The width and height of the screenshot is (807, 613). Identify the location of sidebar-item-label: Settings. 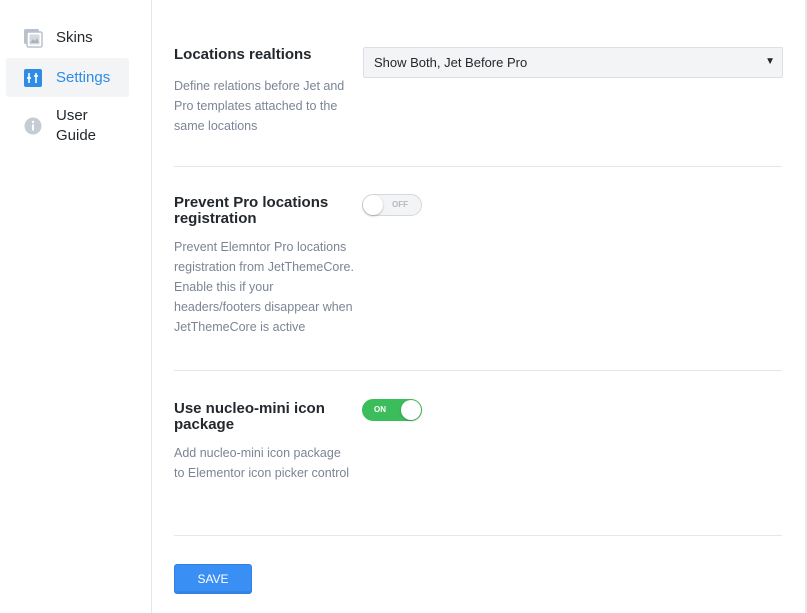
(83, 77).